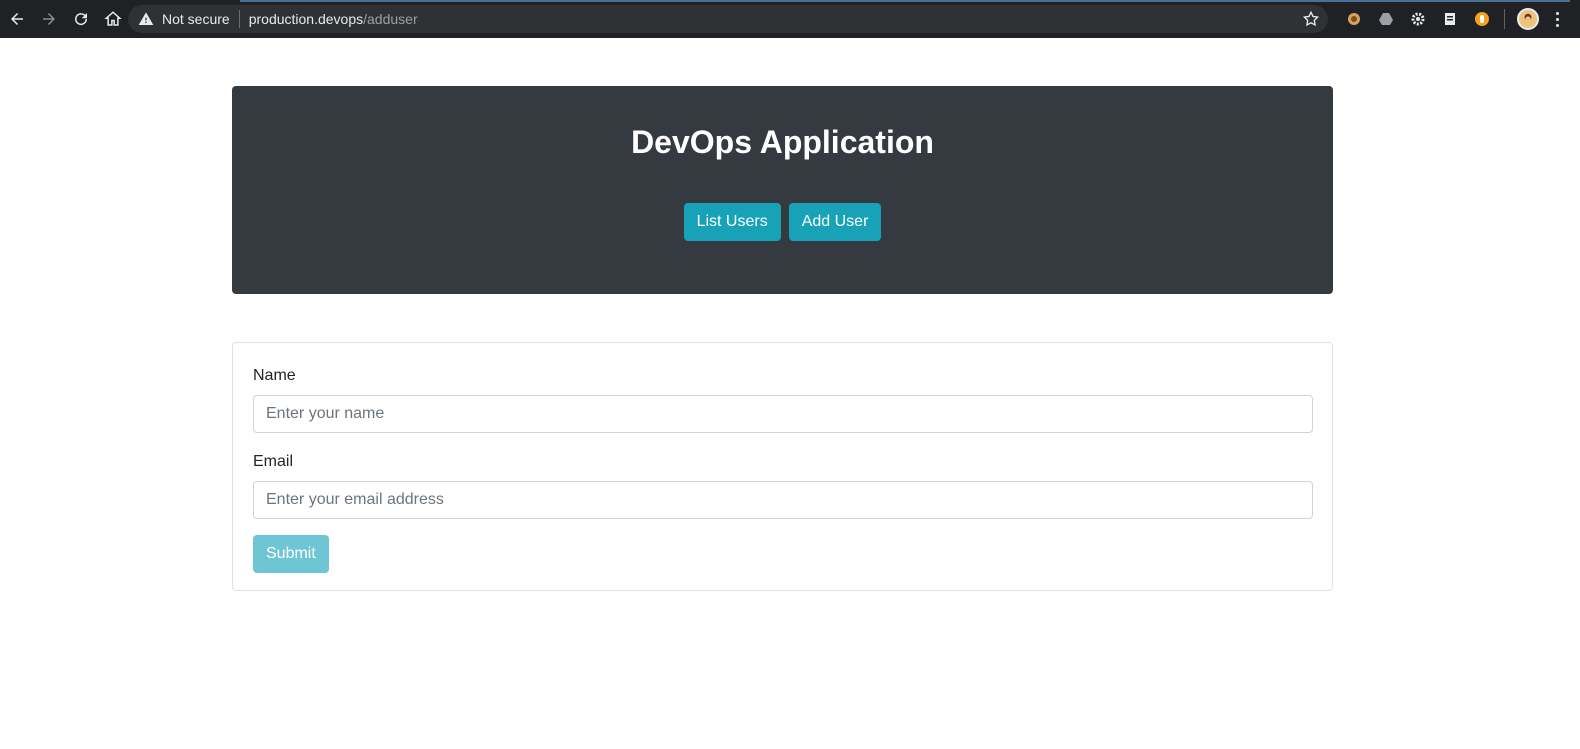 This screenshot has width=1580, height=749. I want to click on settings-extension-button, so click(1418, 19).